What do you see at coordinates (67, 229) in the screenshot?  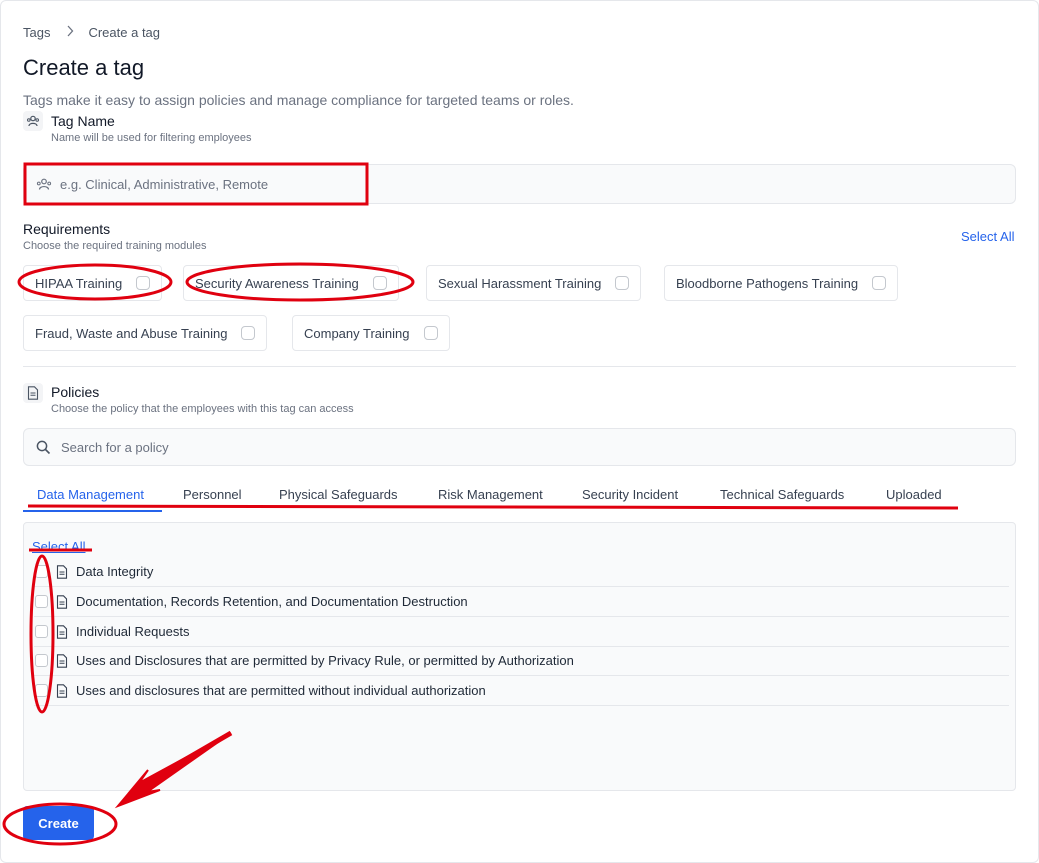 I see `requirements-title: Requirements` at bounding box center [67, 229].